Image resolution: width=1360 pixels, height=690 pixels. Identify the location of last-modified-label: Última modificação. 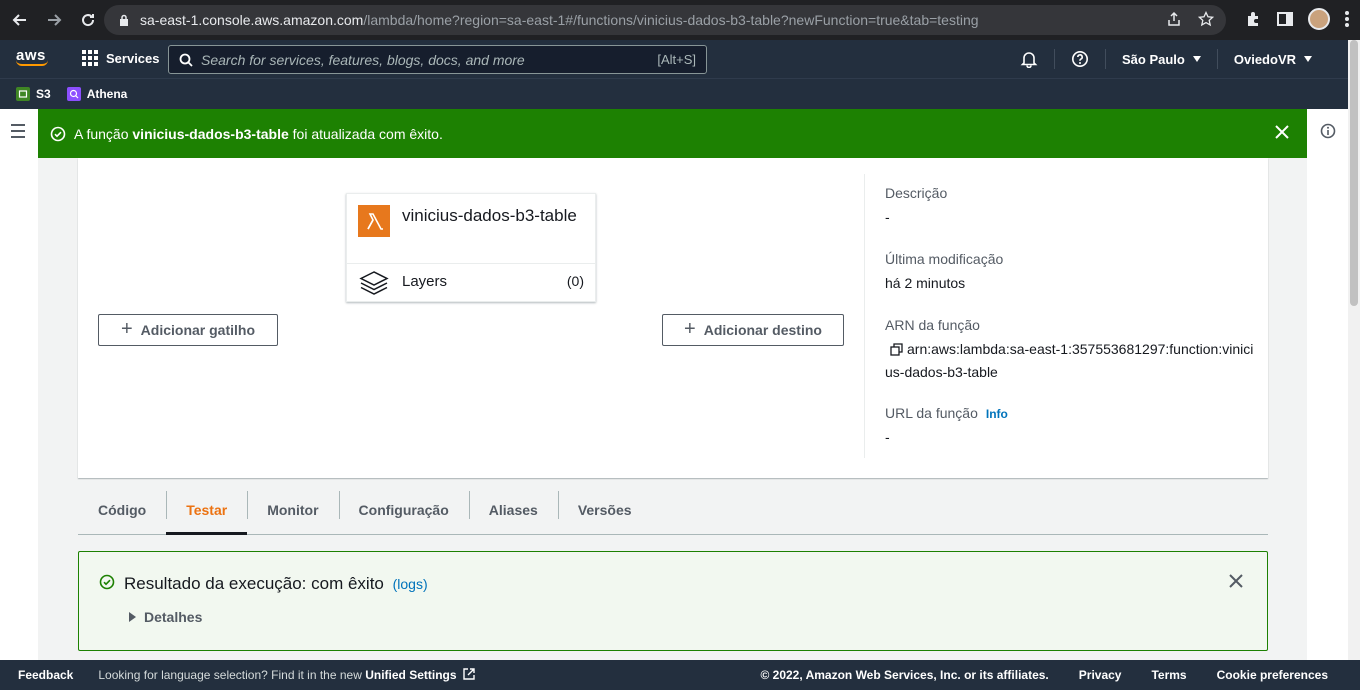
(944, 259).